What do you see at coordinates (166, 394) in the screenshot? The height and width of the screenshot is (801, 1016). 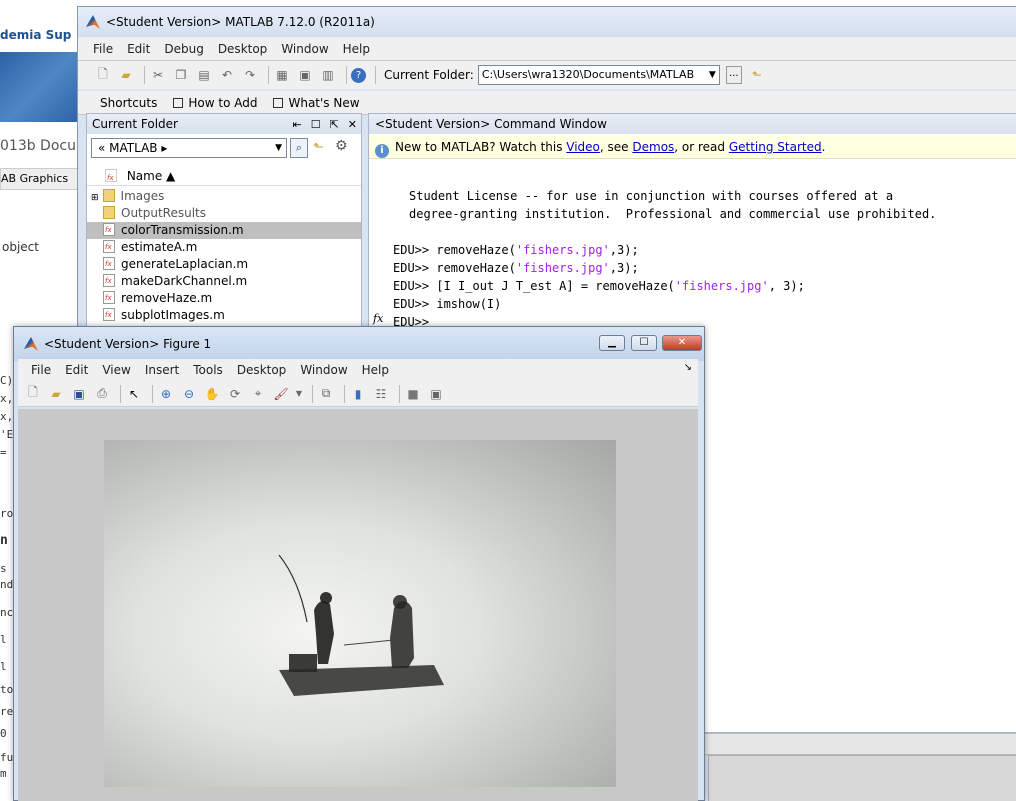 I see `zoom-in-icon: ⊕` at bounding box center [166, 394].